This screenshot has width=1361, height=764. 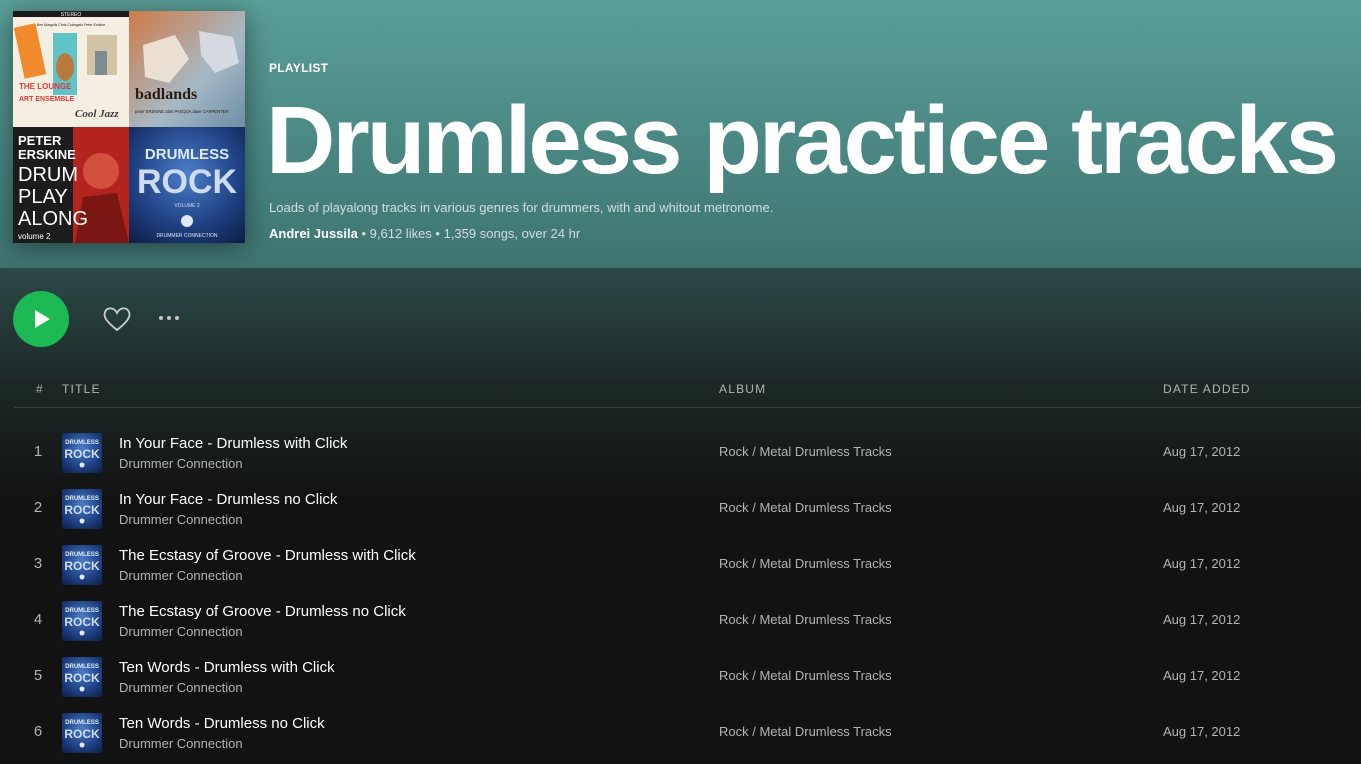 I want to click on track-number: 4, so click(x=38, y=619).